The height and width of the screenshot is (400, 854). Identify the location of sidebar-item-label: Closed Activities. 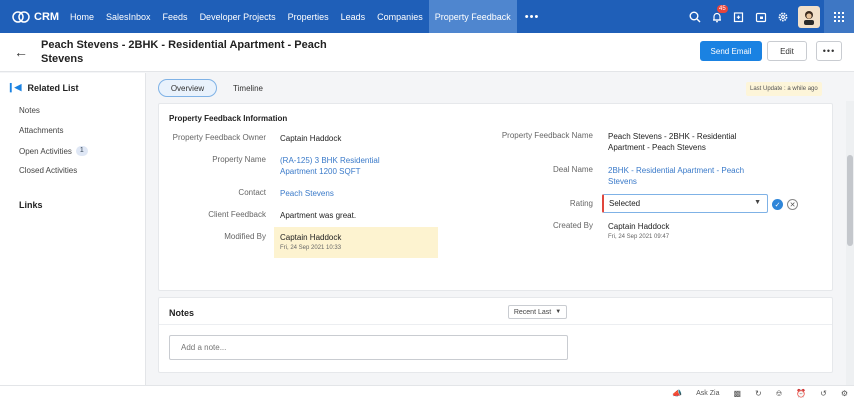
(48, 170).